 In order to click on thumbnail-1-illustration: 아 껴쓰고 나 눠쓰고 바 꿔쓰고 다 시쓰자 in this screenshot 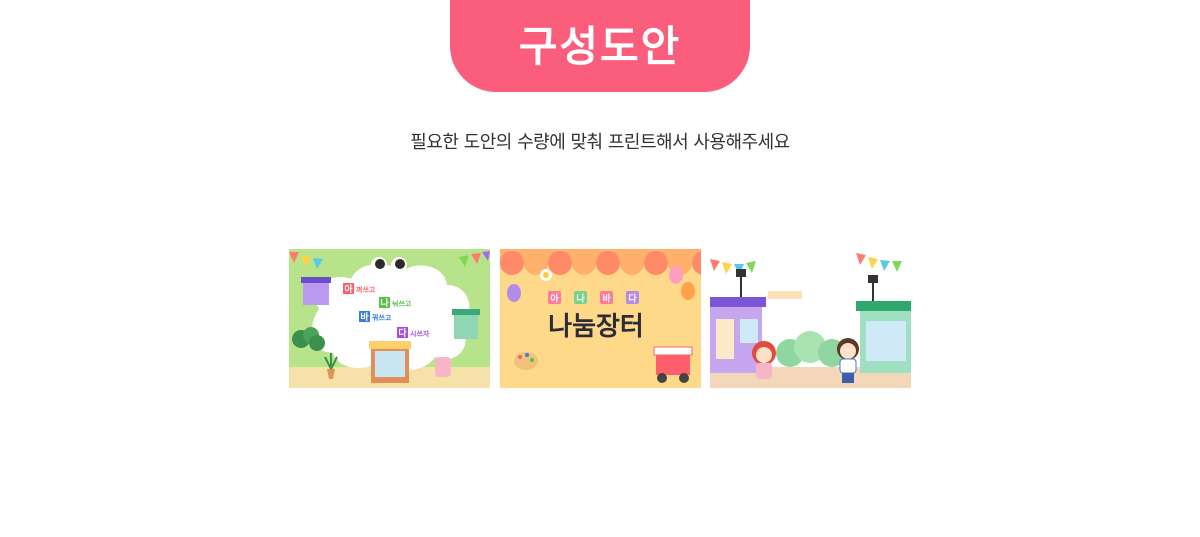, I will do `click(389, 318)`.